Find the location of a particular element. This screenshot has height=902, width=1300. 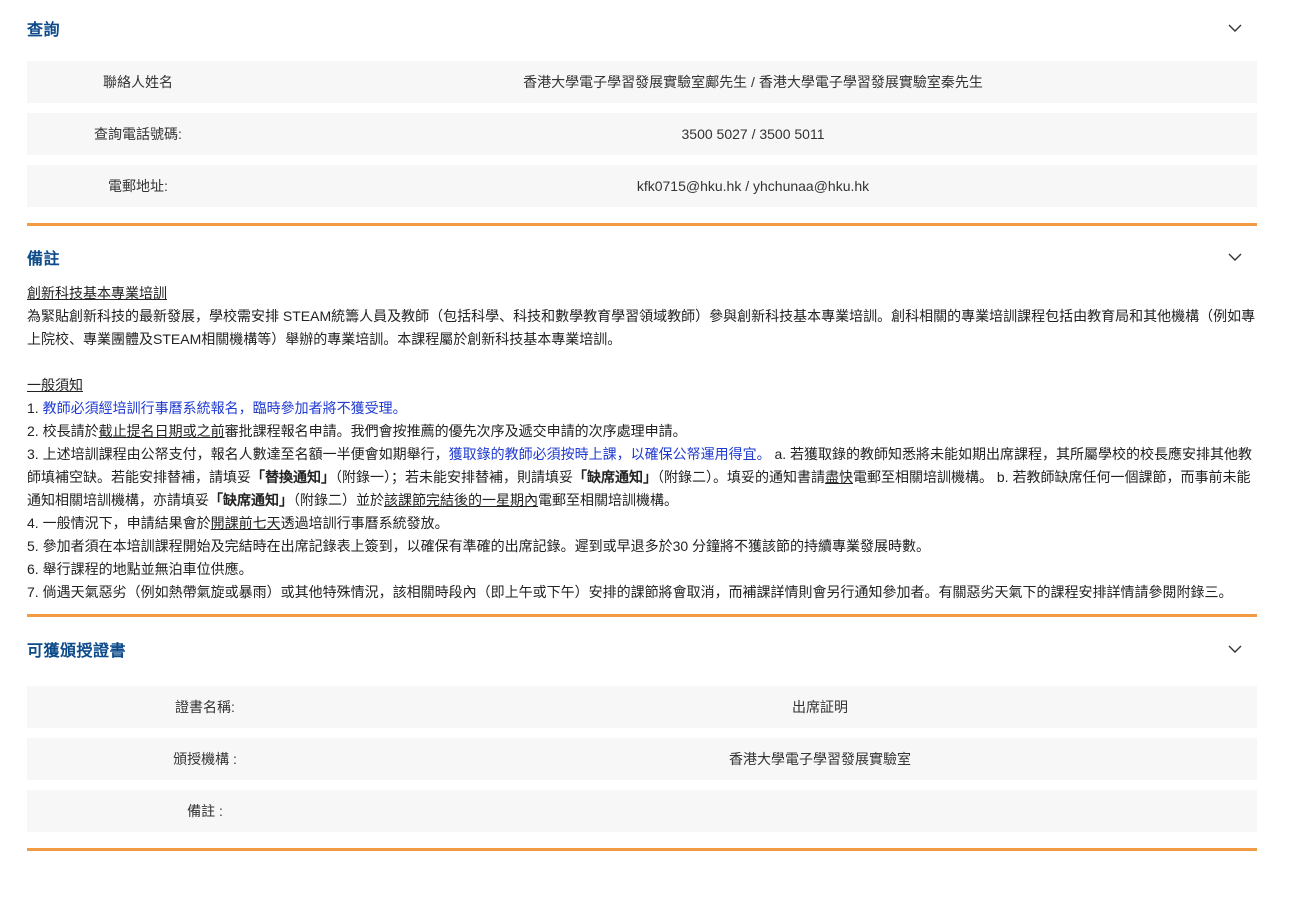

row-value: 香港大學電子學習發展實驗室鄺先生 / 香港大學電子學習發展實驗室秦先生 is located at coordinates (753, 82).